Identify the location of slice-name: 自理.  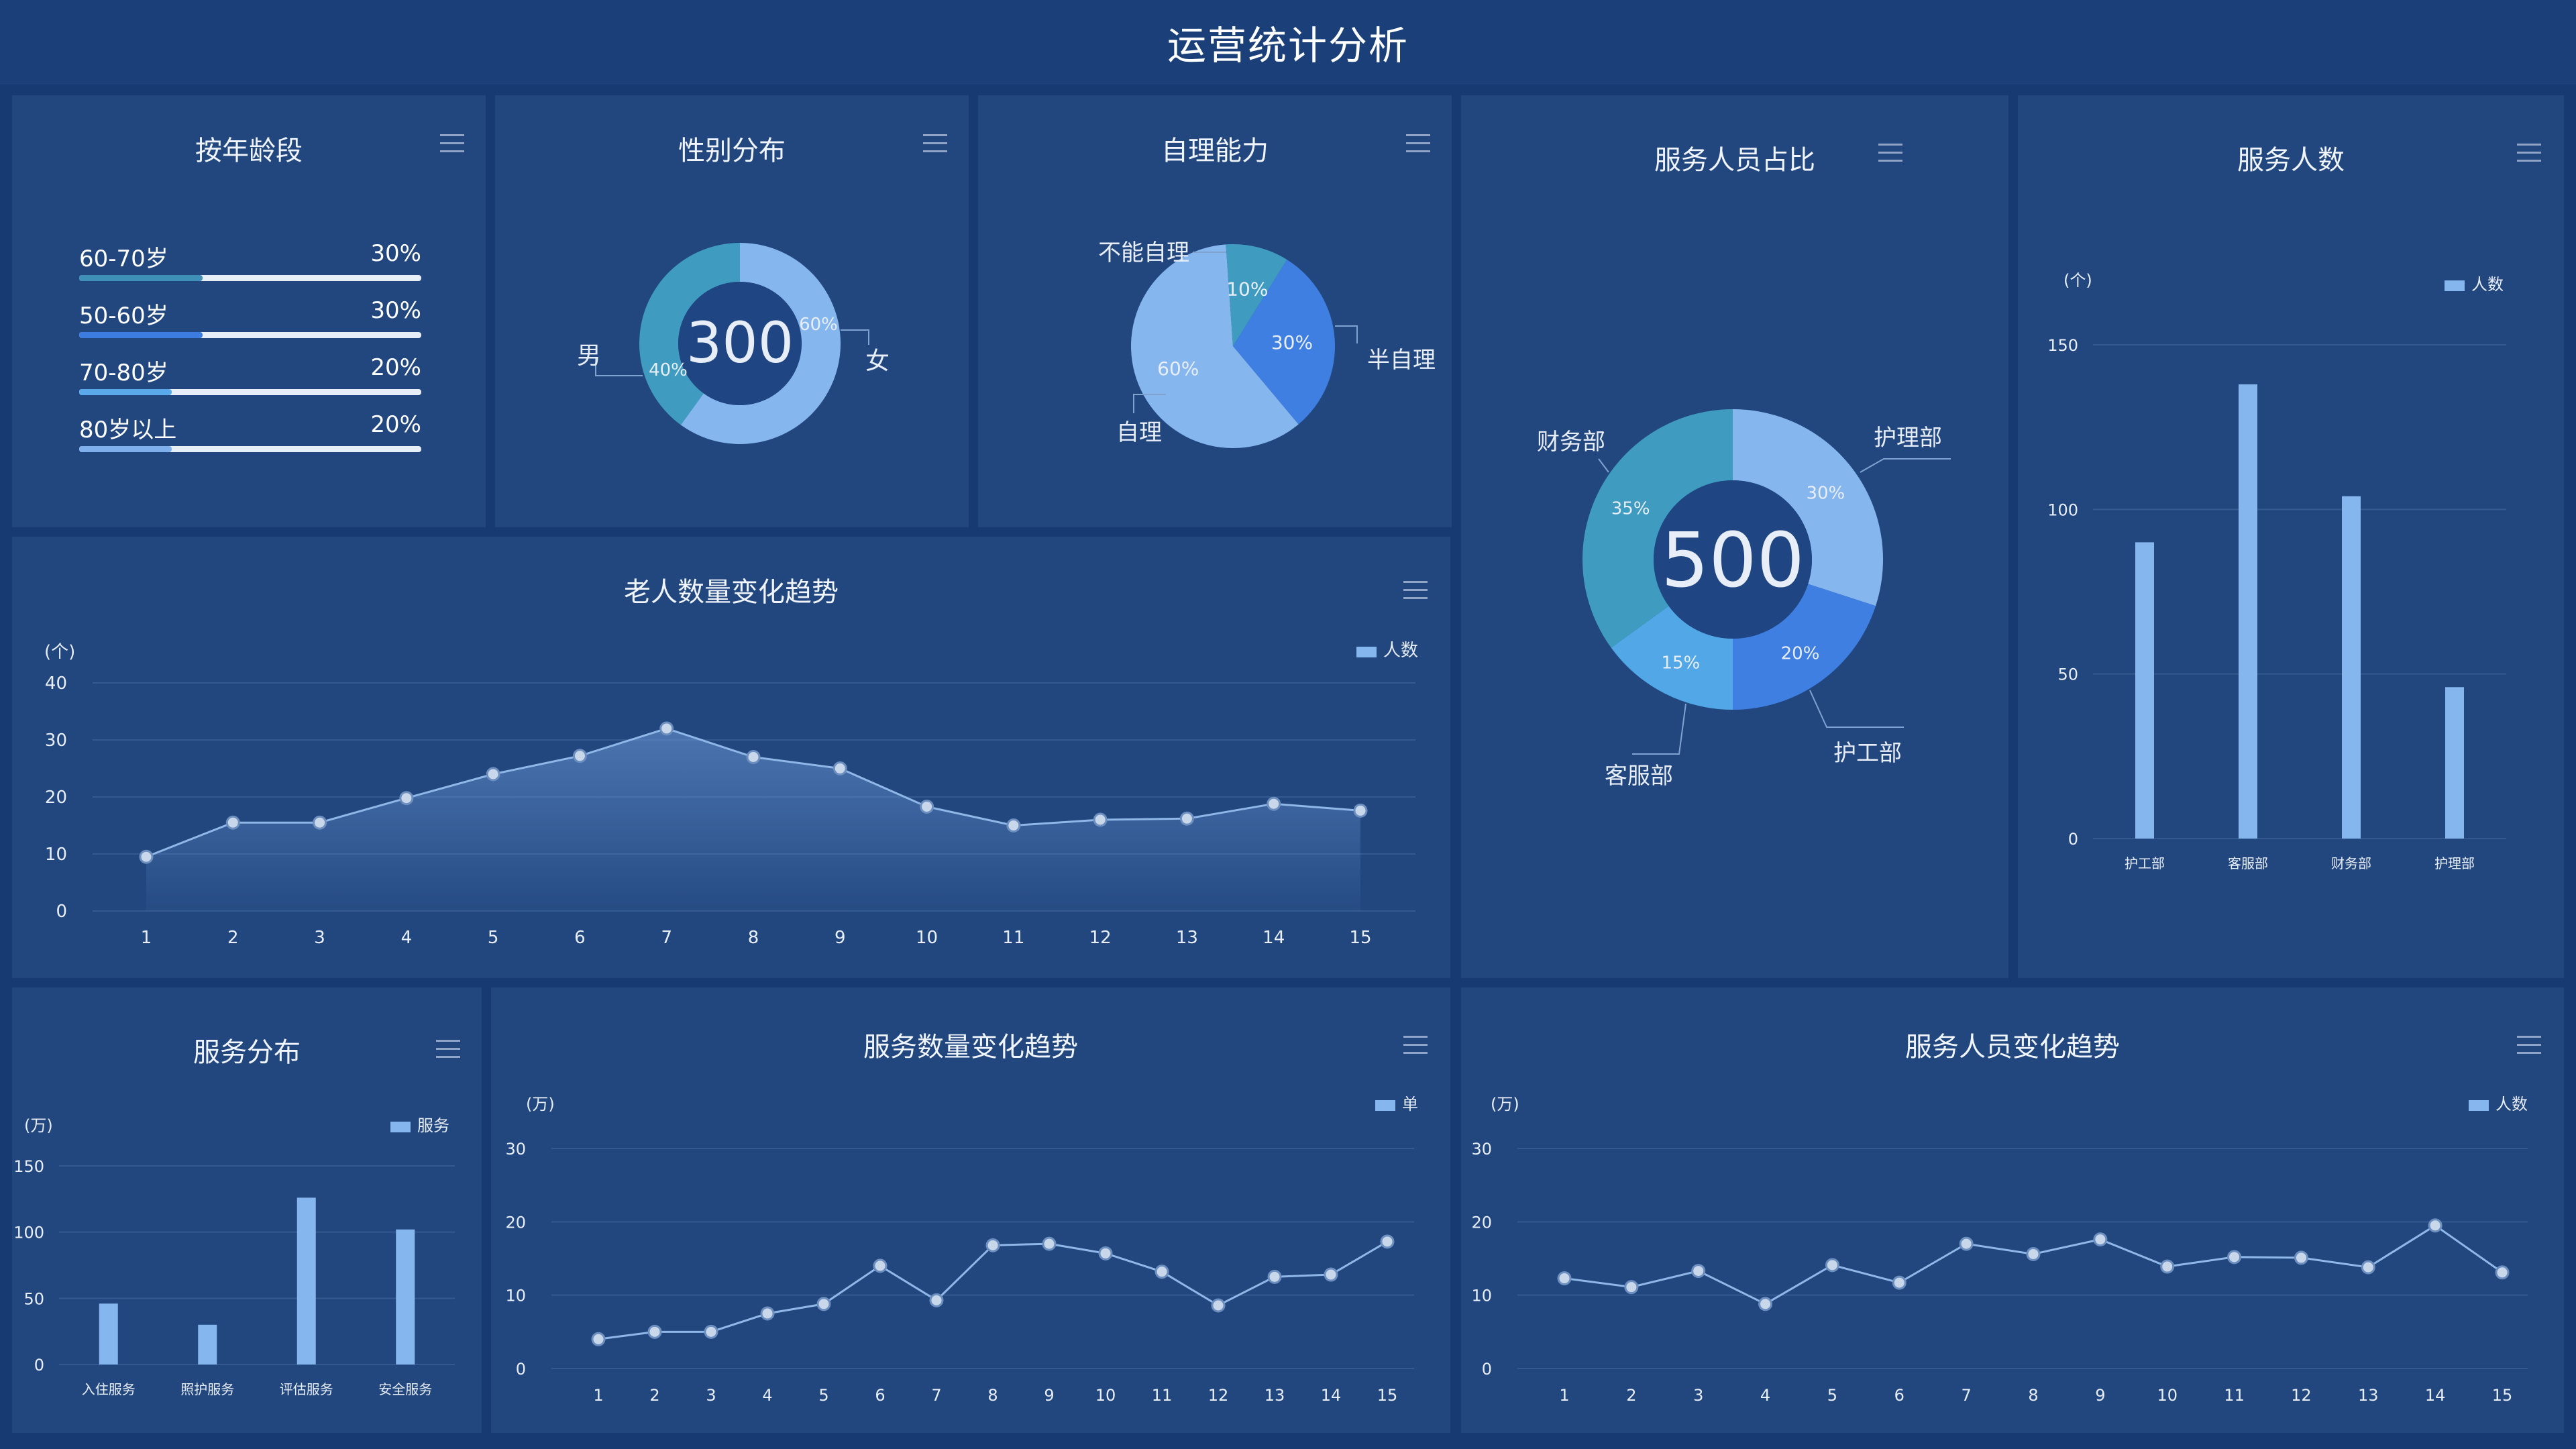
(1139, 432).